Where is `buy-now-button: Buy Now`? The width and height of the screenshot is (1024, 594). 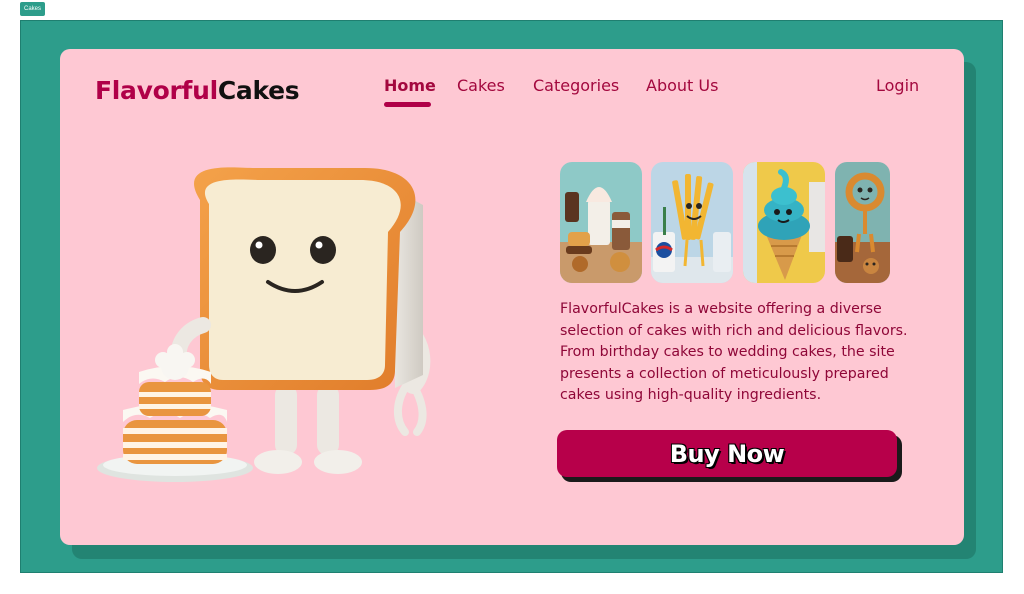 buy-now-button: Buy Now is located at coordinates (727, 453).